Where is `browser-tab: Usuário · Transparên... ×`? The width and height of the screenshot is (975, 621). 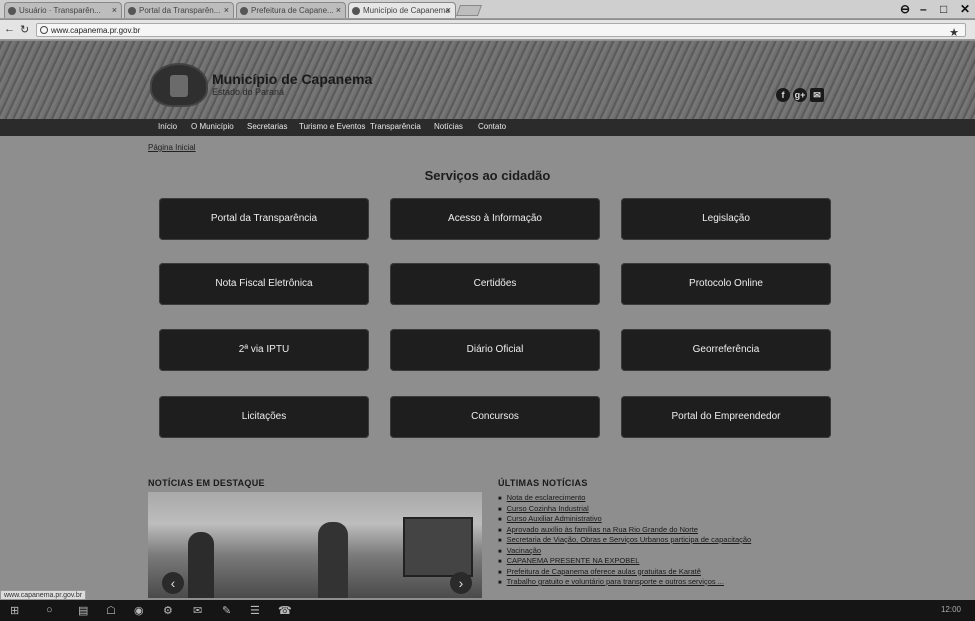
browser-tab: Usuário · Transparên... × is located at coordinates (63, 10).